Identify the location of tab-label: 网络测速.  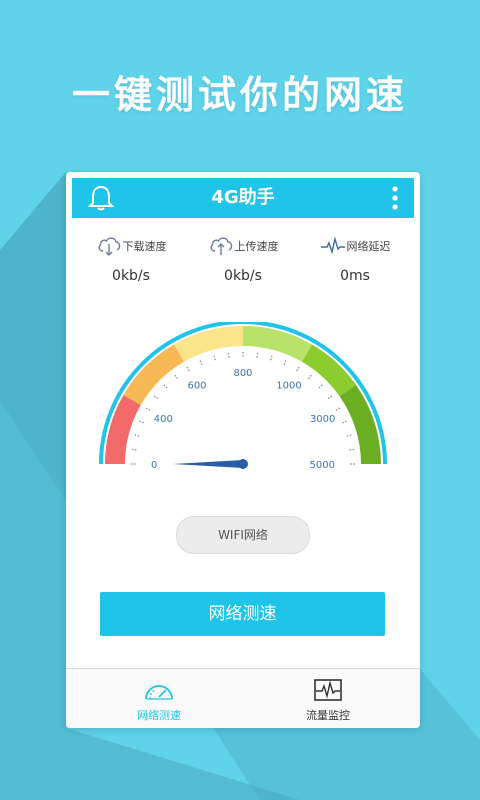
(159, 715).